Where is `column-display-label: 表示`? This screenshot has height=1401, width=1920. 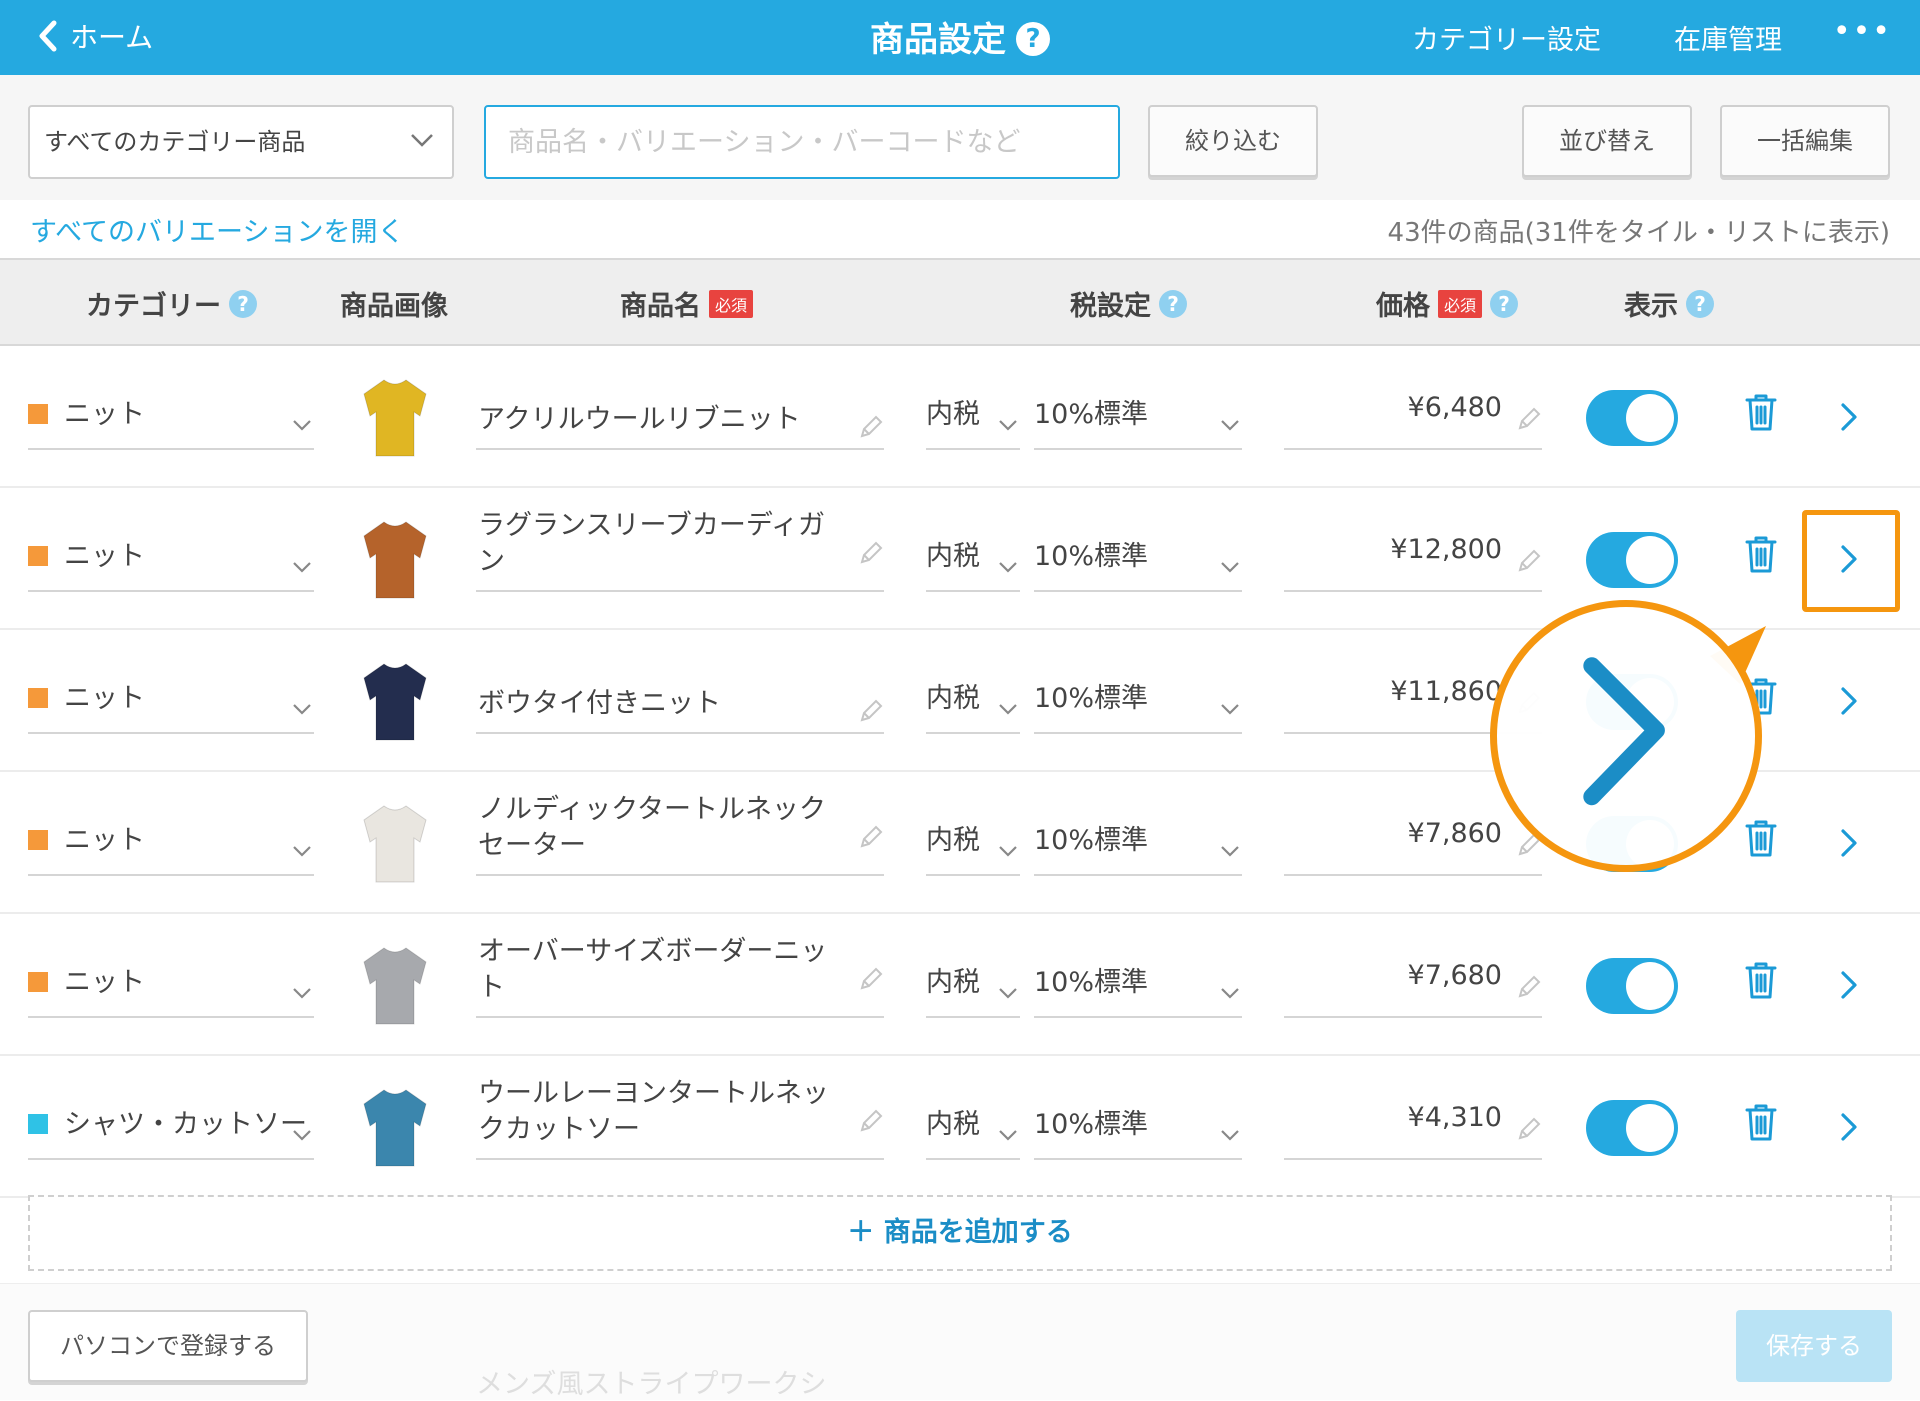 column-display-label: 表示 is located at coordinates (1651, 306).